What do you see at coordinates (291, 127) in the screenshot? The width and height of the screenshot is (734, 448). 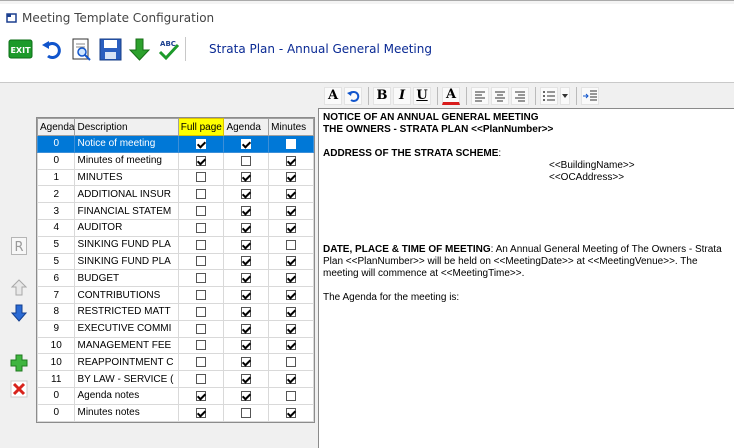 I see `col-minutes: Minutes` at bounding box center [291, 127].